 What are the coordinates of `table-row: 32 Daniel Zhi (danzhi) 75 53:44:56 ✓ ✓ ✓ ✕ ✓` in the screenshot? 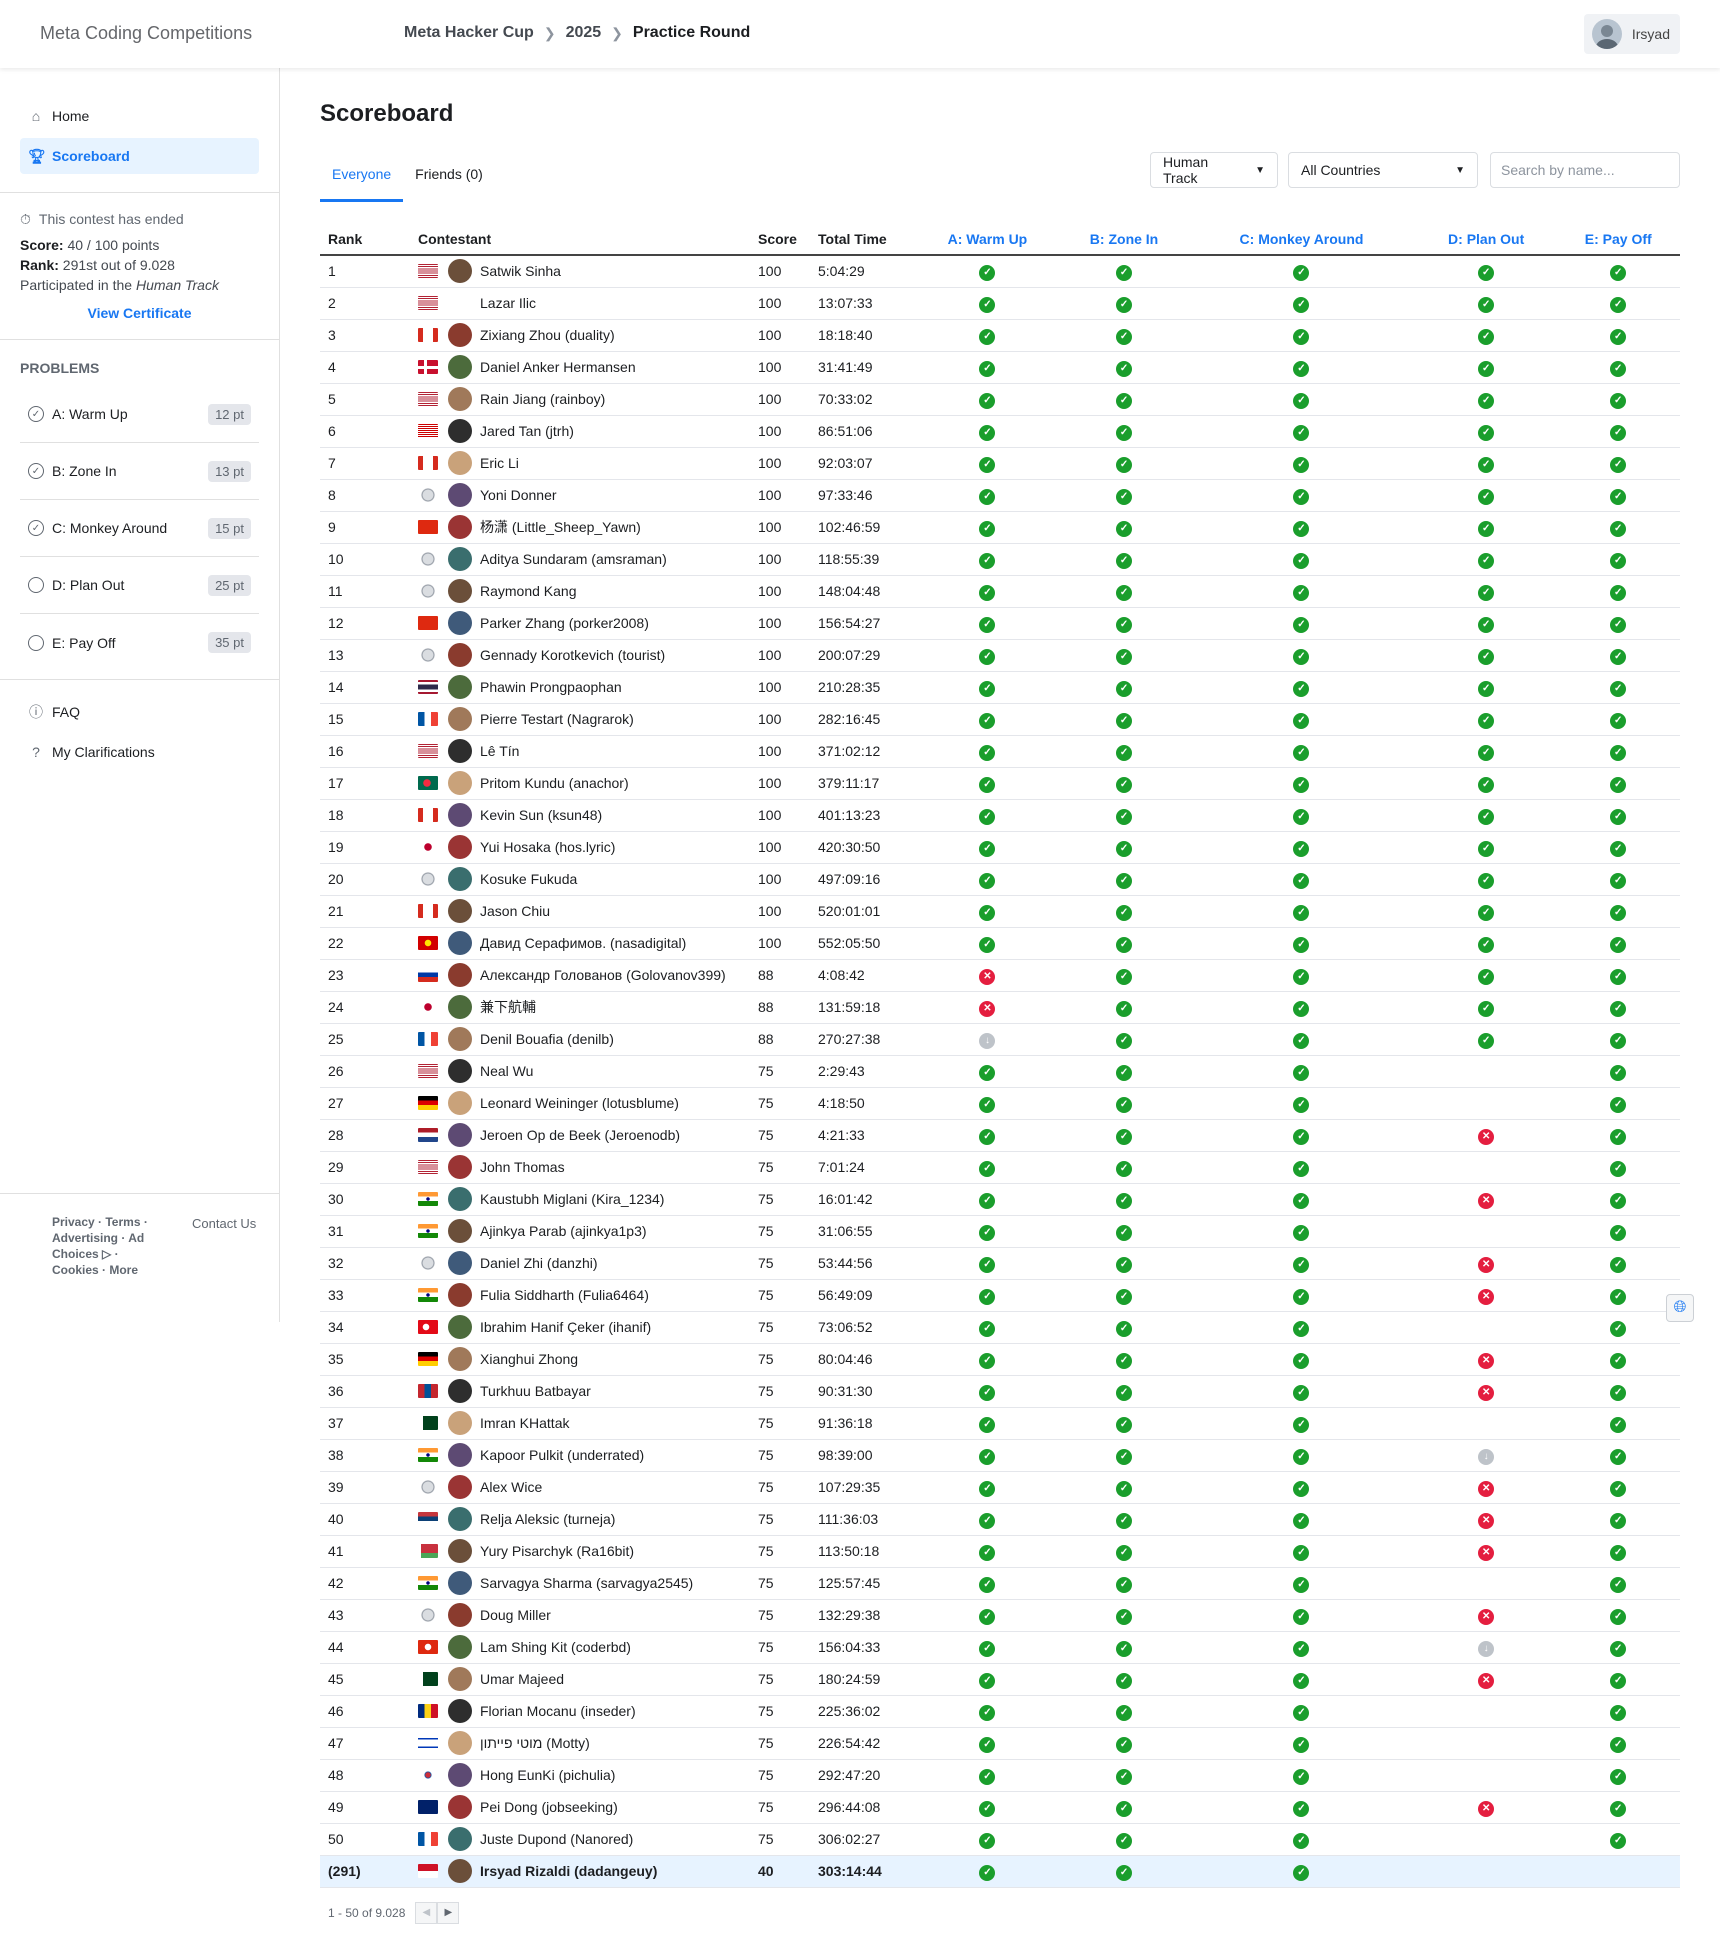 It's located at (1000, 1263).